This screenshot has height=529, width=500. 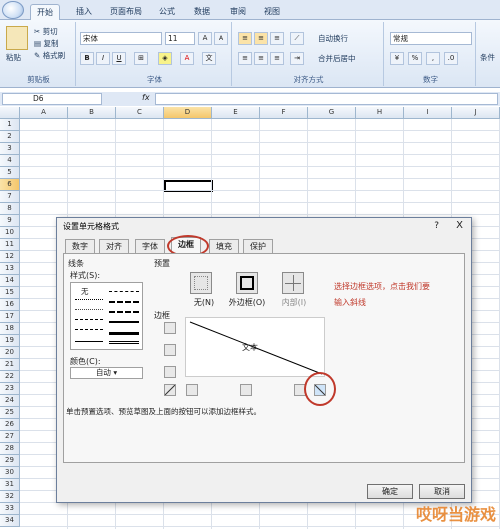 I want to click on paste-icon, so click(x=17, y=38).